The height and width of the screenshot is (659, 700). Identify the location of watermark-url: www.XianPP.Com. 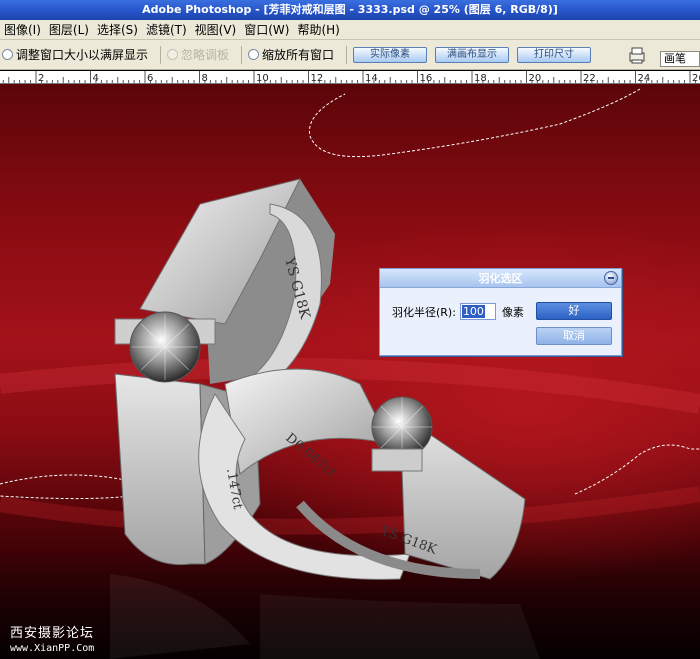
(52, 648).